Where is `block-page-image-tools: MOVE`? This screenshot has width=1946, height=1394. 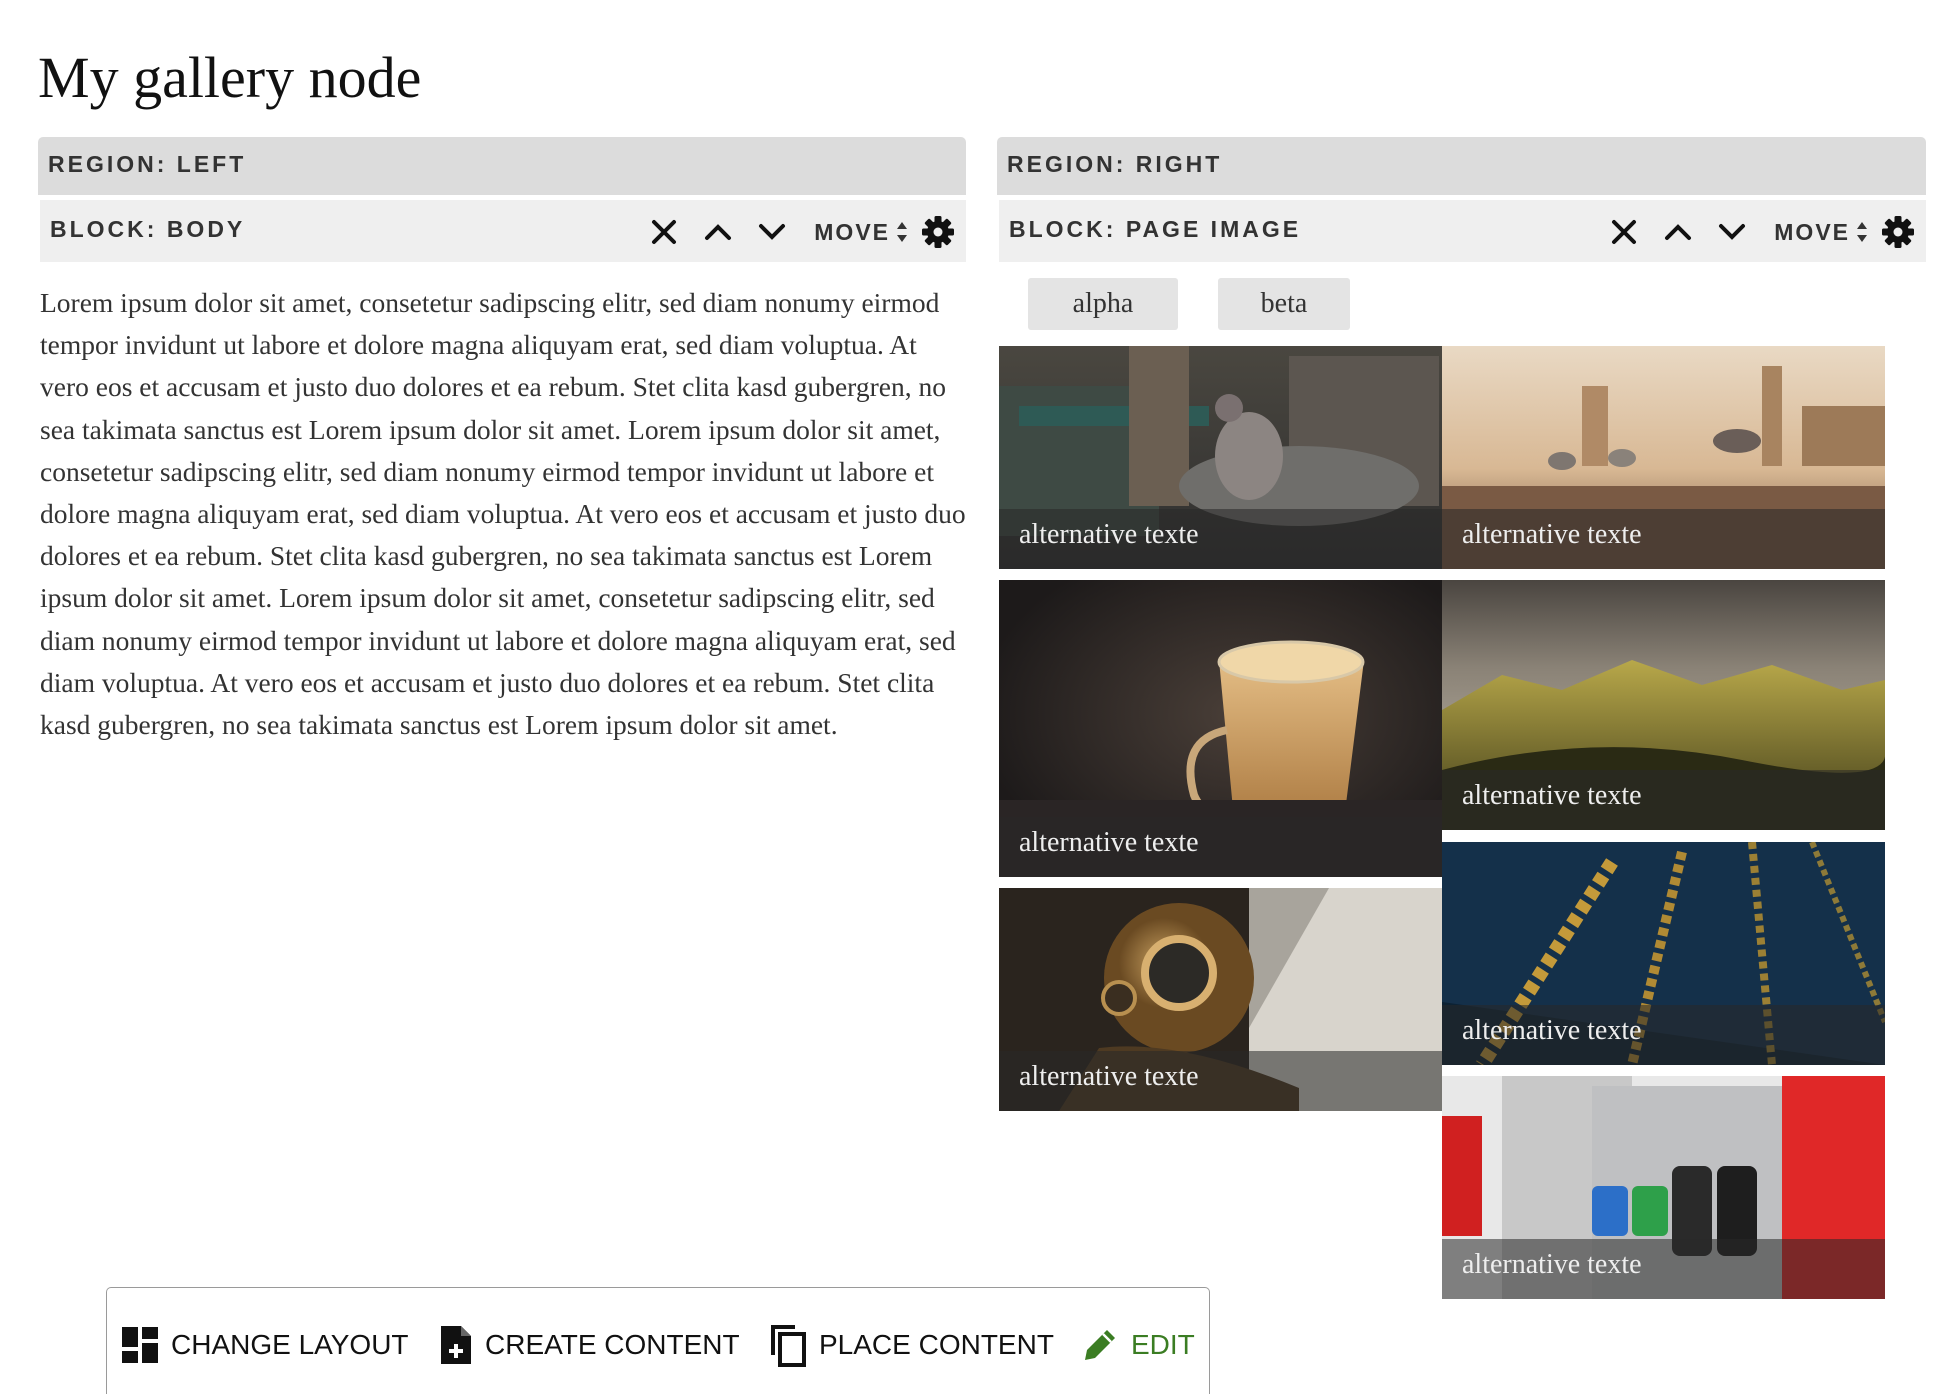 block-page-image-tools: MOVE is located at coordinates (1753, 232).